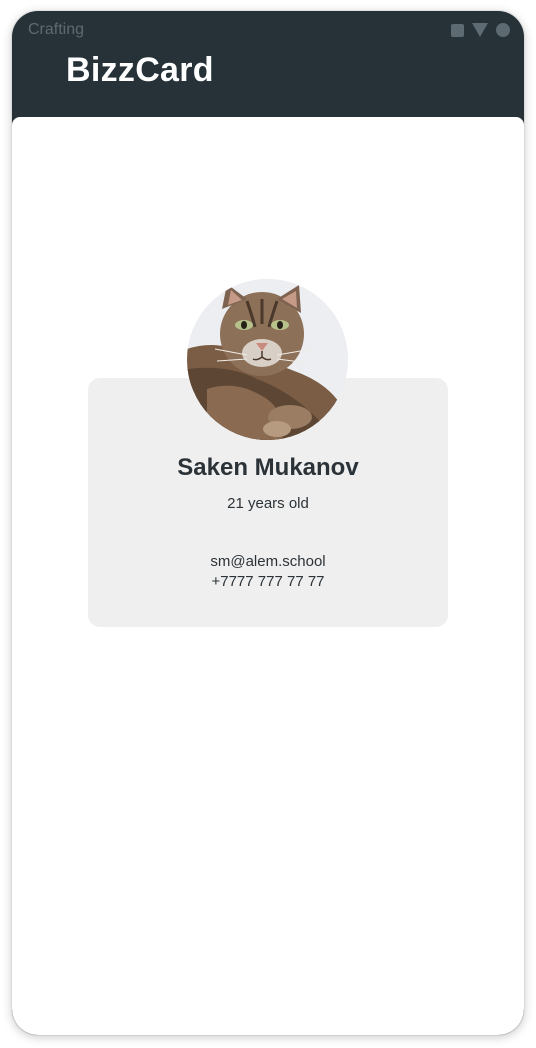  What do you see at coordinates (268, 30) in the screenshot?
I see `status-bar: Crafting` at bounding box center [268, 30].